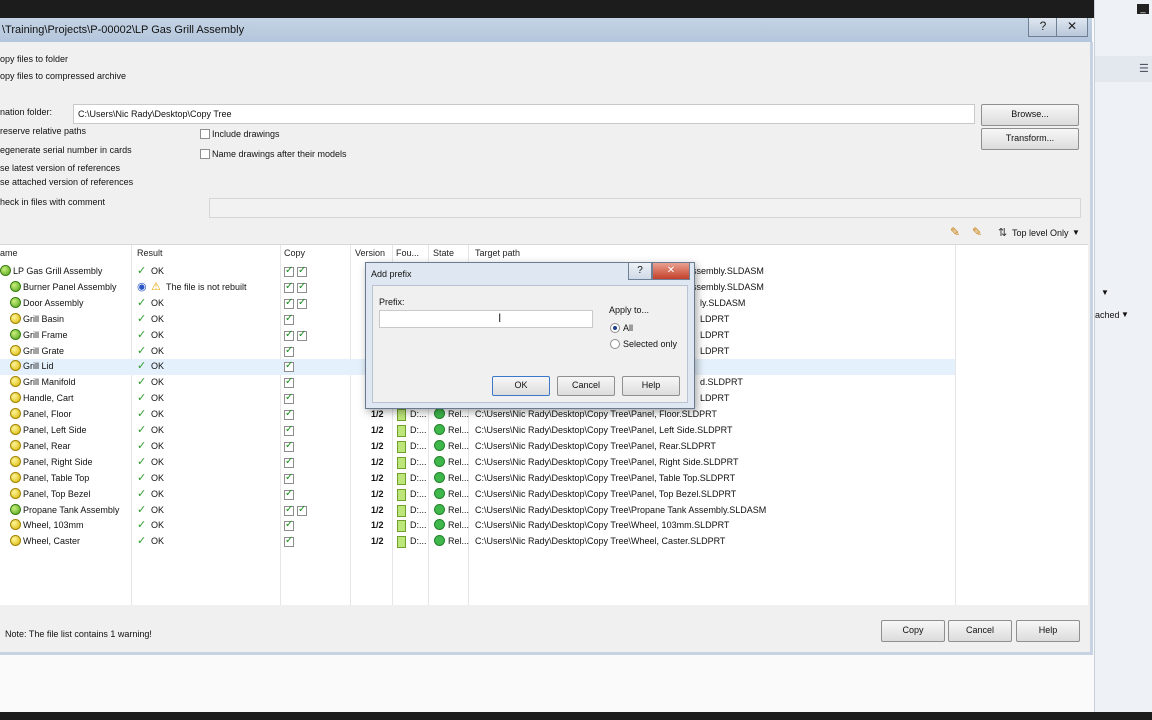 This screenshot has width=1152, height=720. Describe the element at coordinates (47, 414) in the screenshot. I see `file-name: Panel, Floor` at that location.